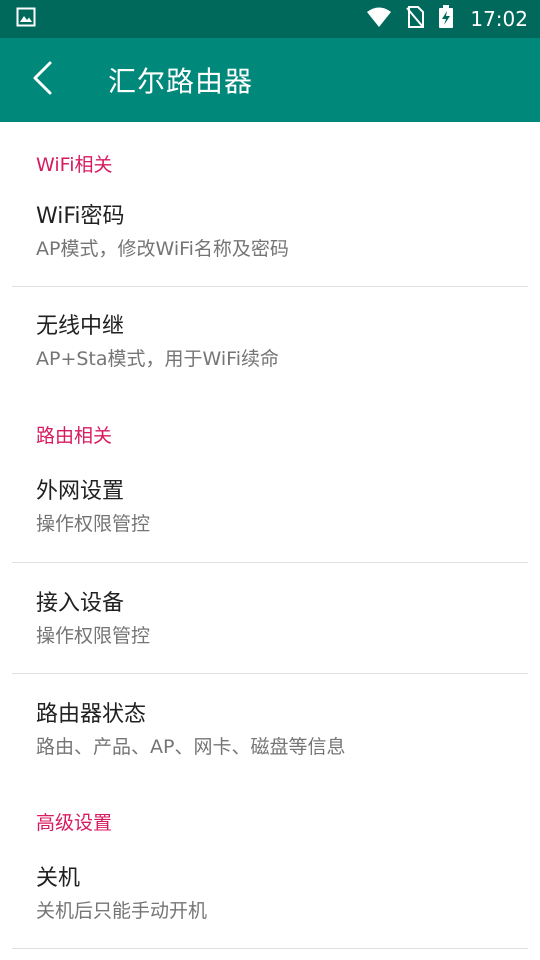  I want to click on page-title: 汇尔路由器, so click(181, 81).